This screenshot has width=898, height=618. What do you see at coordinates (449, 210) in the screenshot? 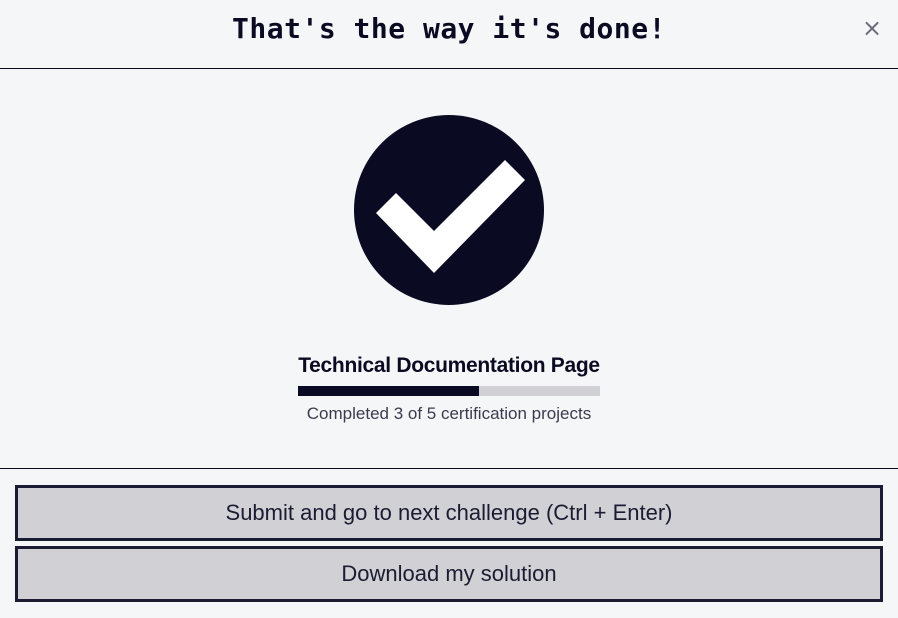
I see `check-circle-icon` at bounding box center [449, 210].